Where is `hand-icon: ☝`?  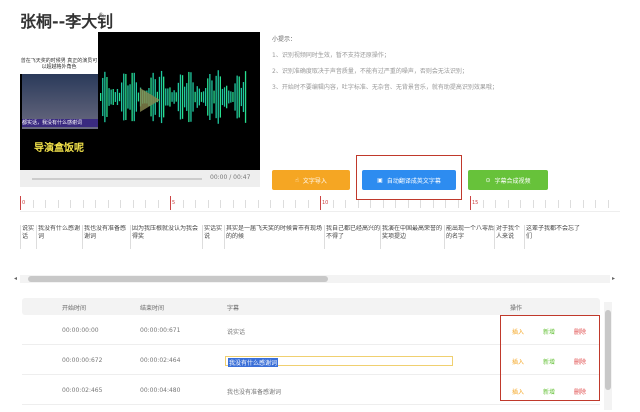
hand-icon: ☝ is located at coordinates (297, 180).